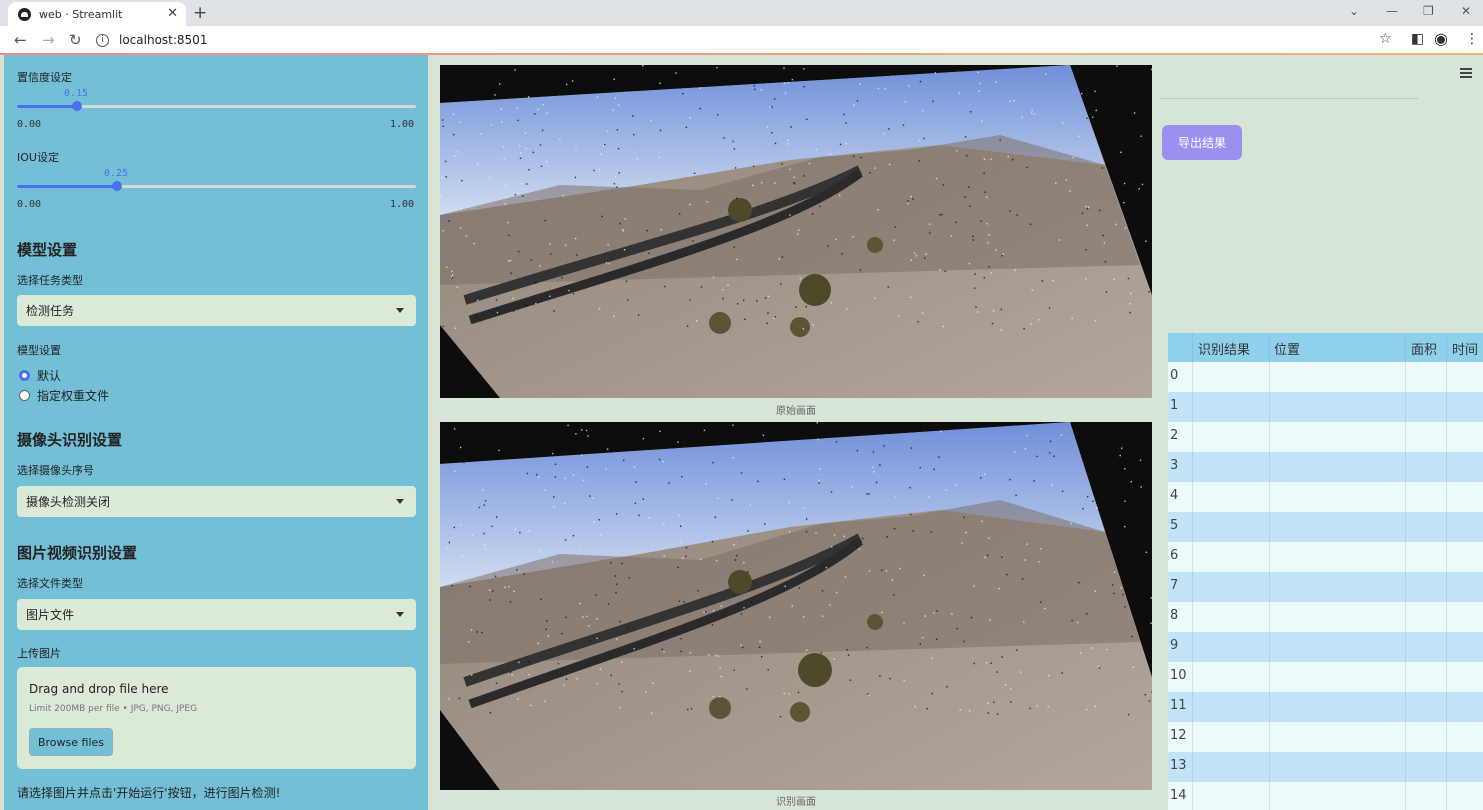 The image size is (1483, 810). Describe the element at coordinates (1174, 615) in the screenshot. I see `row-index: 8` at that location.